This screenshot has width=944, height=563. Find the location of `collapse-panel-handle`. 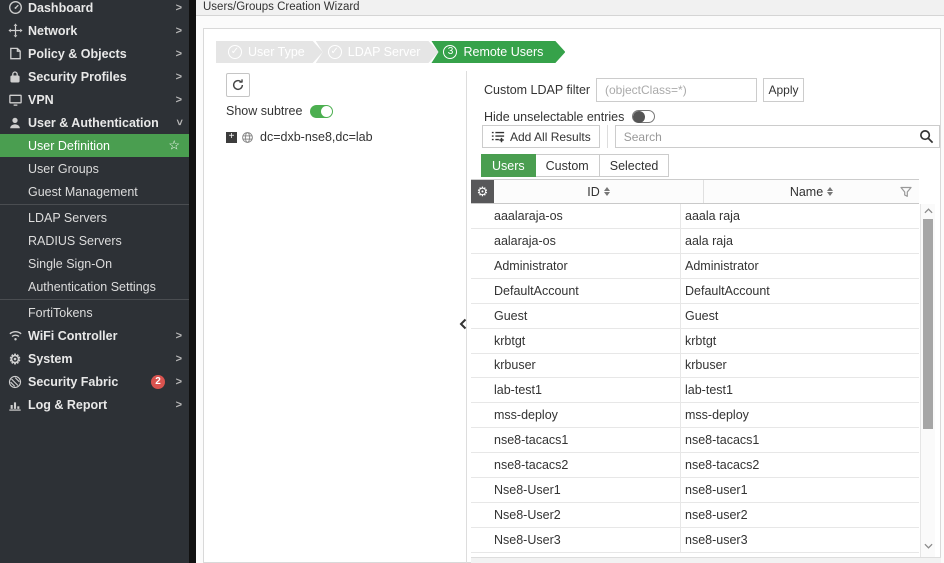

collapse-panel-handle is located at coordinates (464, 324).